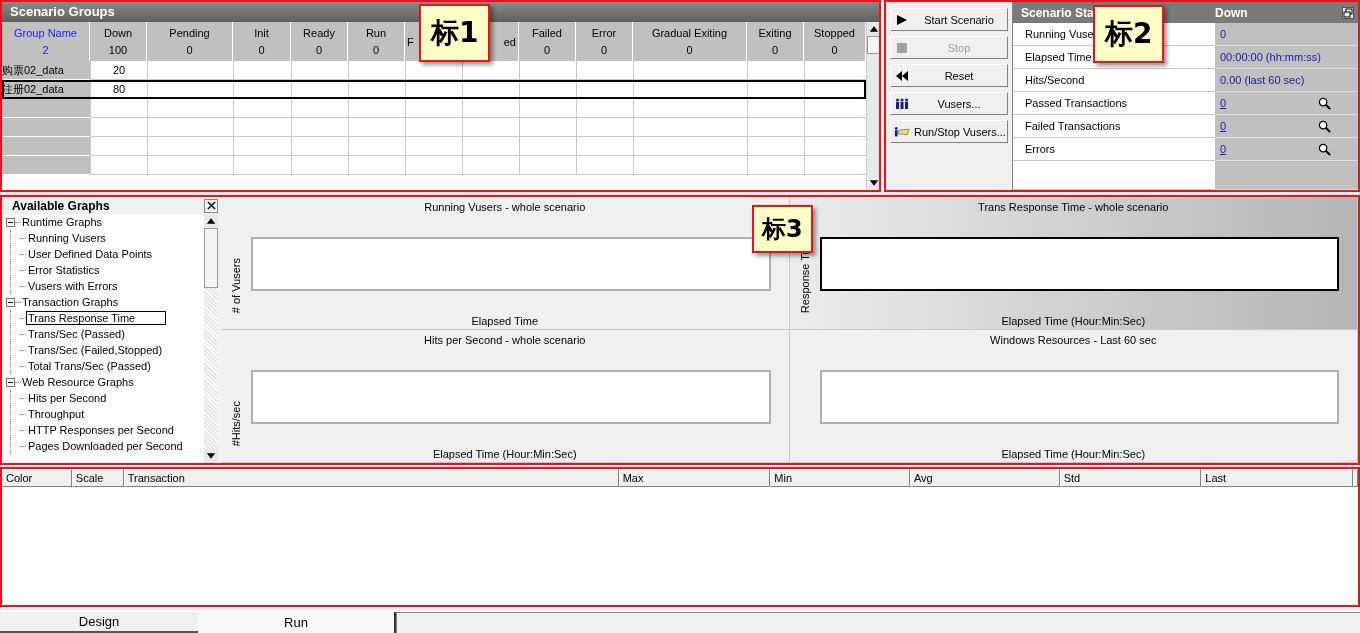 Image resolution: width=1360 pixels, height=633 pixels. Describe the element at coordinates (1348, 12) in the screenshot. I see `restore-icon` at that location.